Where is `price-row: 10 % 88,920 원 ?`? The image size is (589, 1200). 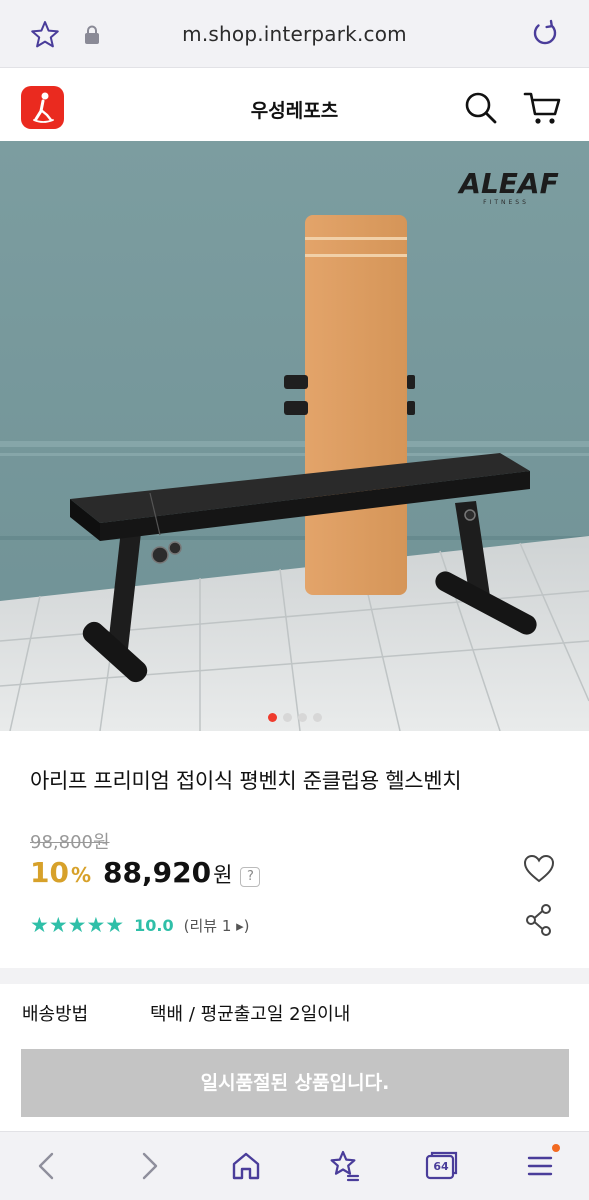
price-row: 10 % 88,920 원 ? is located at coordinates (145, 874).